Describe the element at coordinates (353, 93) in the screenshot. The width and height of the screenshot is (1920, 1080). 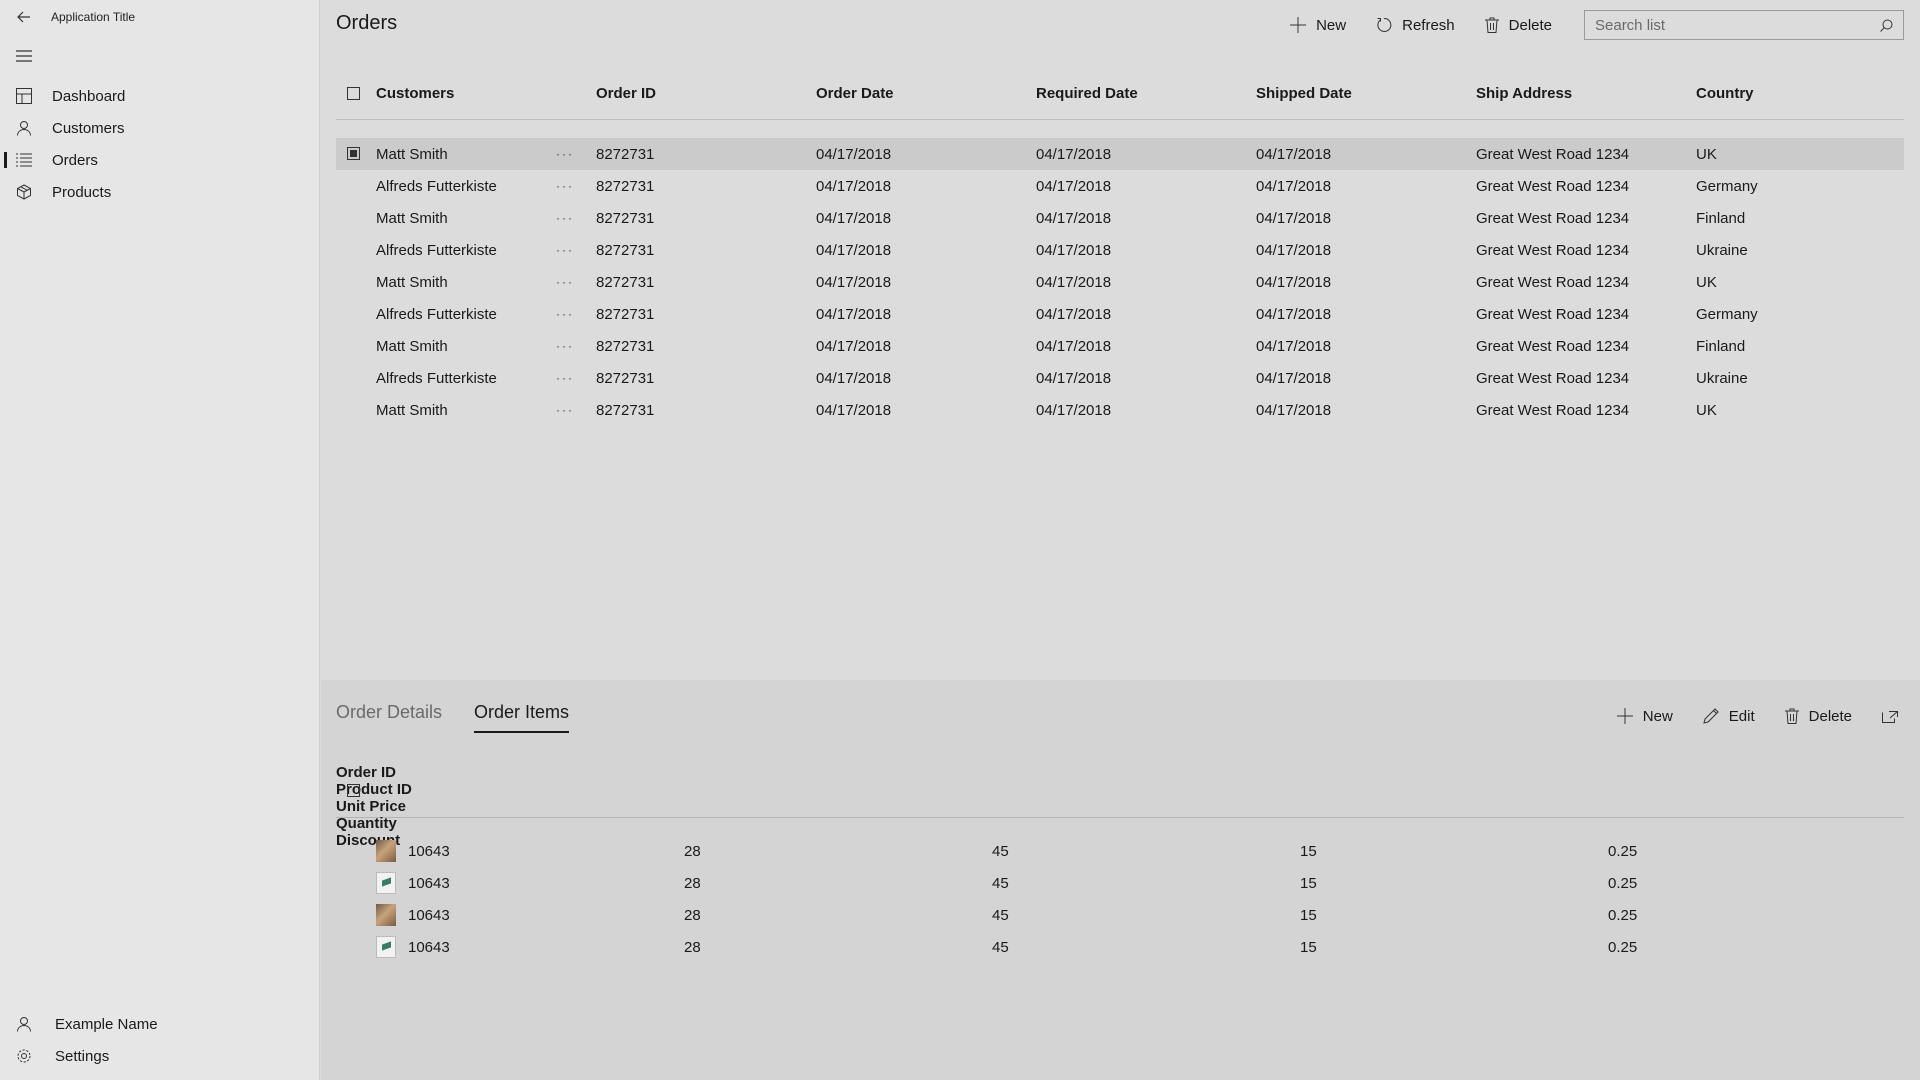
I see `select-all-checkbox` at that location.